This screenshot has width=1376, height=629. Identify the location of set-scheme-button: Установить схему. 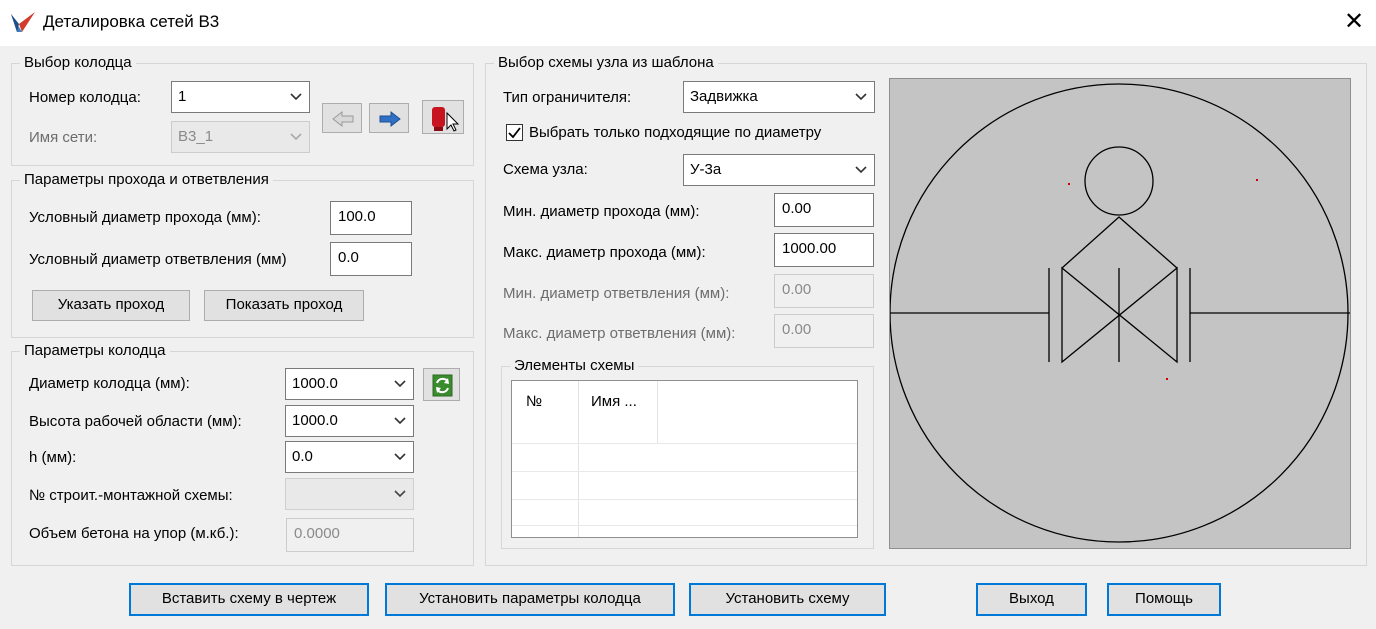
(787, 599).